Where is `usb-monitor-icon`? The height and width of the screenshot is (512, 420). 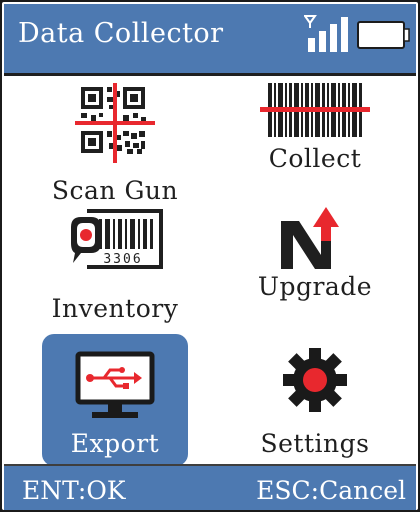 usb-monitor-icon is located at coordinates (115, 376).